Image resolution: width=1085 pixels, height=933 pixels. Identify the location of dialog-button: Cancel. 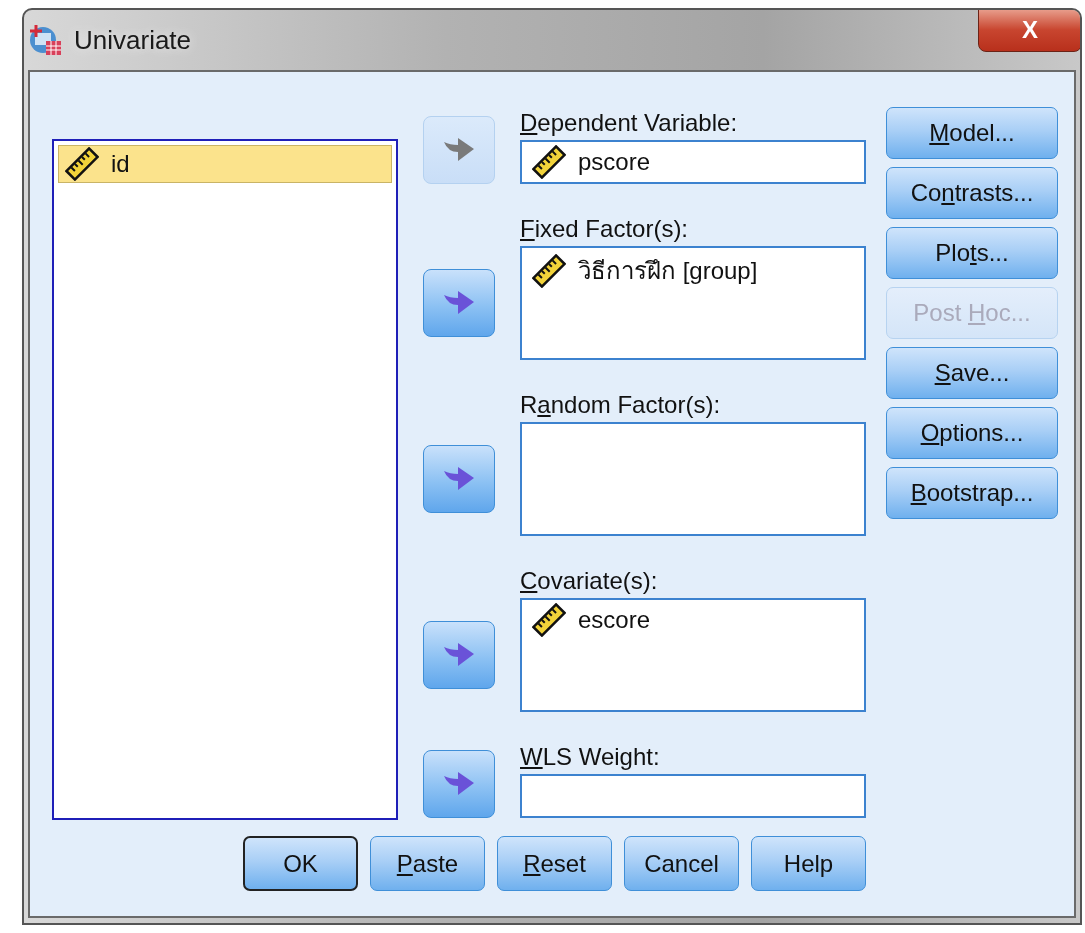
(681, 863).